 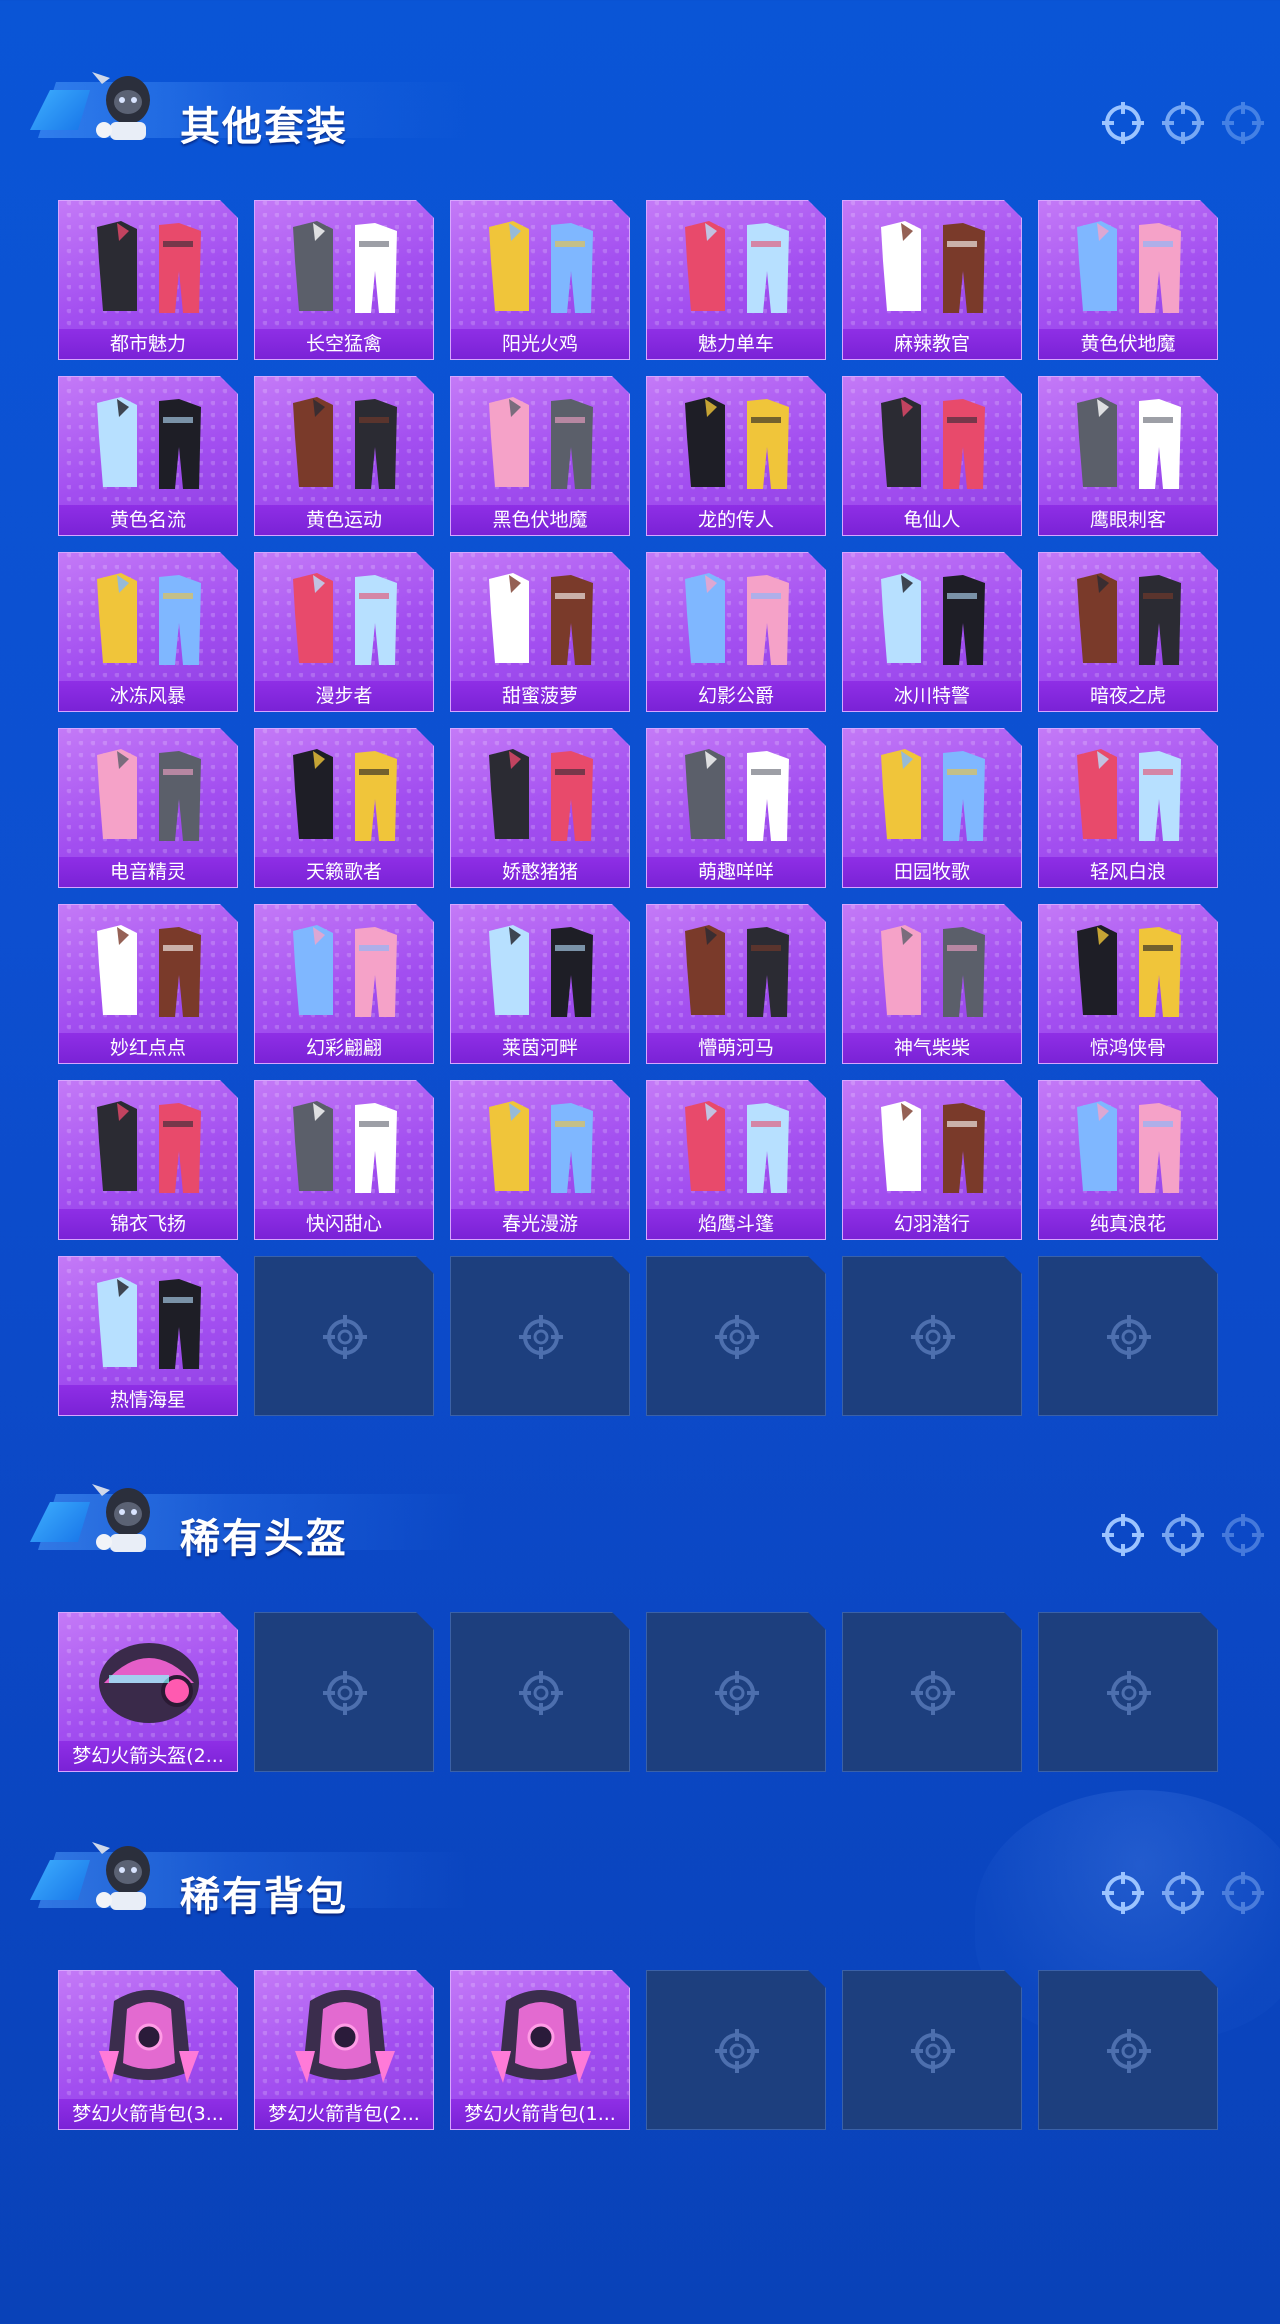 What do you see at coordinates (1128, 456) in the screenshot?
I see `item-card: 鹰眼刺客` at bounding box center [1128, 456].